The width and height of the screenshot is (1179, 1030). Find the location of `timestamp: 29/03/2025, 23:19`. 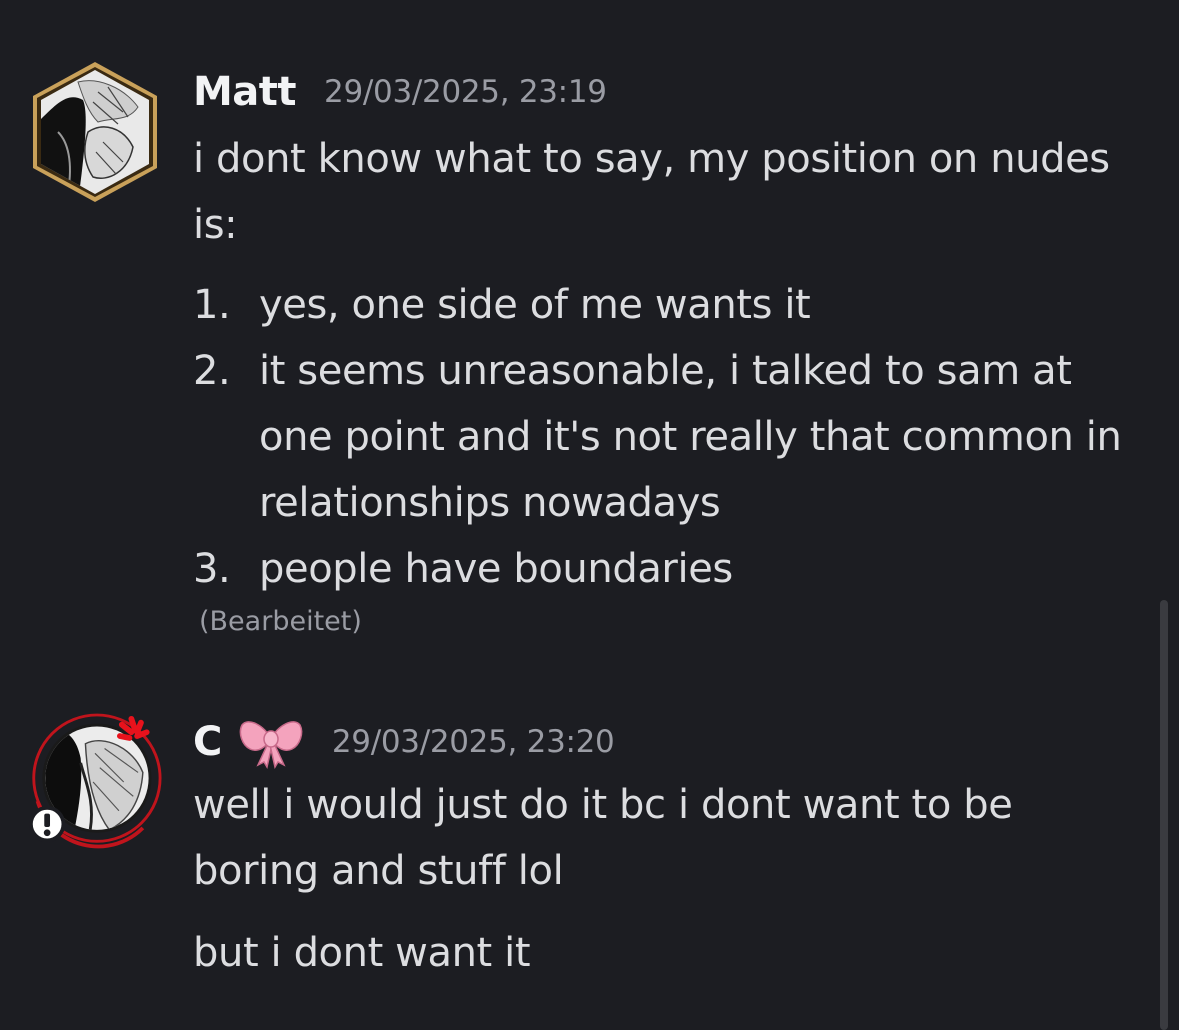

timestamp: 29/03/2025, 23:19 is located at coordinates (465, 92).